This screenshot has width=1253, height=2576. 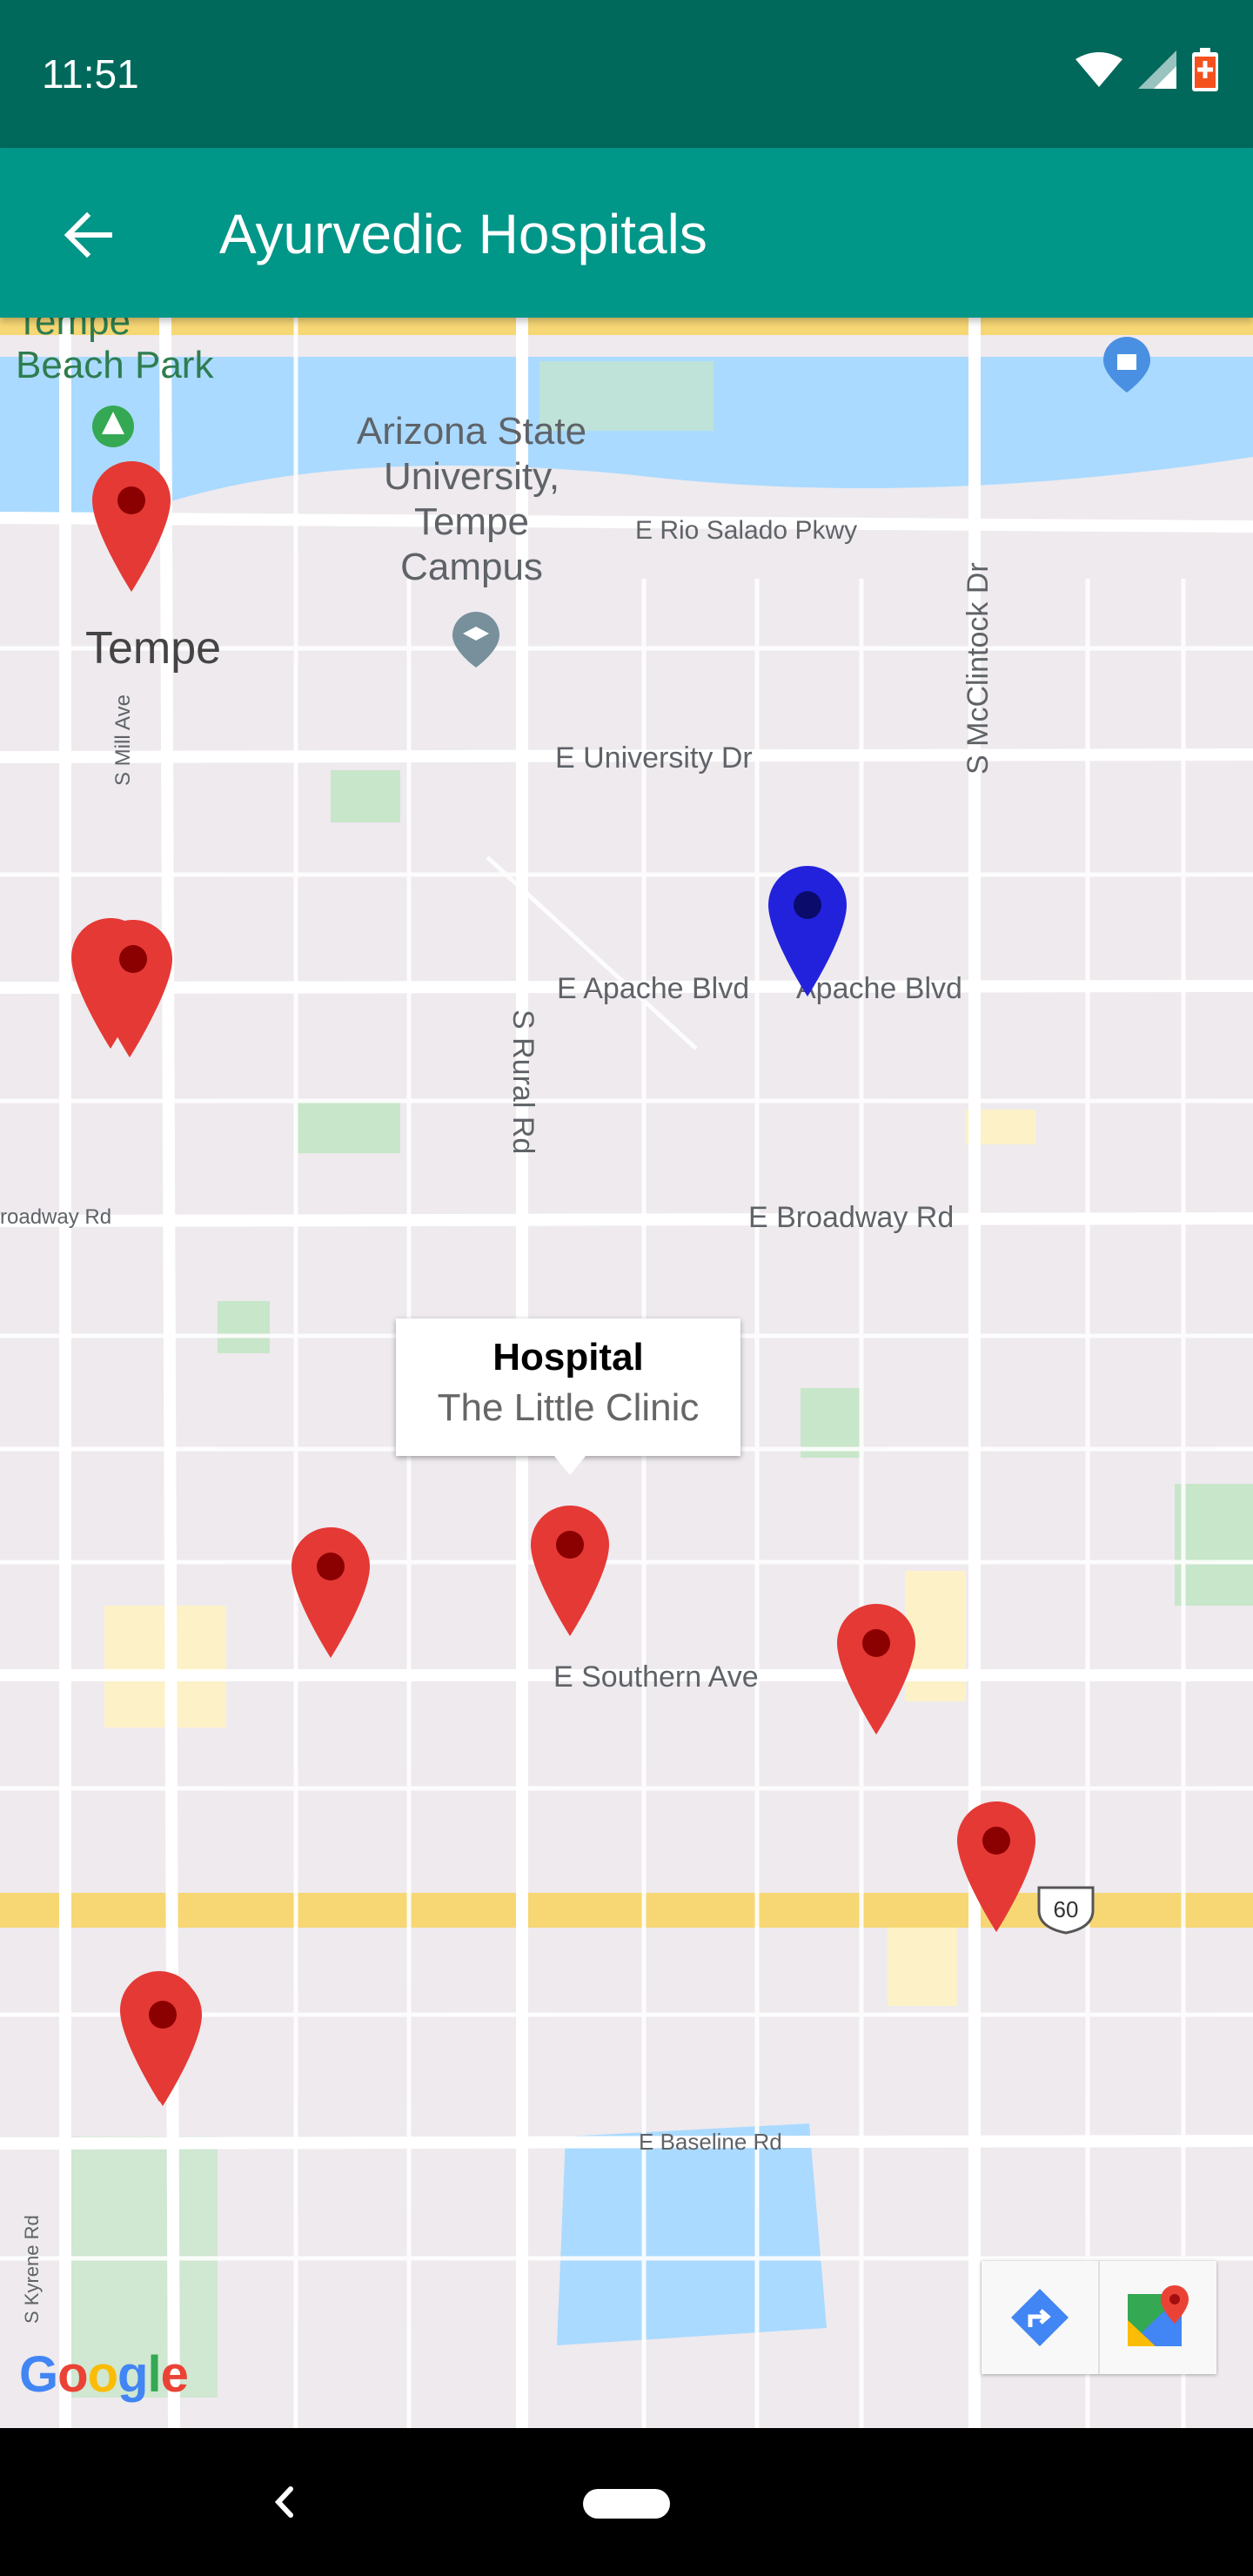 What do you see at coordinates (568, 1407) in the screenshot?
I see `info-window-snippet: The Little Clinic` at bounding box center [568, 1407].